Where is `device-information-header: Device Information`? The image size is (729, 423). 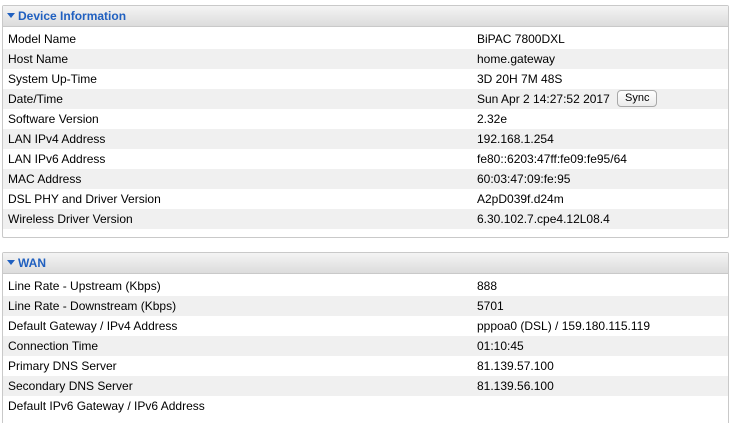
device-information-header: Device Information is located at coordinates (365, 16).